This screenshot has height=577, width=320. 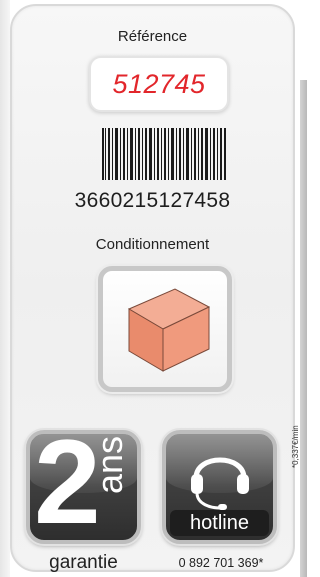 What do you see at coordinates (152, 244) in the screenshot?
I see `packaging-label: Conditionnement` at bounding box center [152, 244].